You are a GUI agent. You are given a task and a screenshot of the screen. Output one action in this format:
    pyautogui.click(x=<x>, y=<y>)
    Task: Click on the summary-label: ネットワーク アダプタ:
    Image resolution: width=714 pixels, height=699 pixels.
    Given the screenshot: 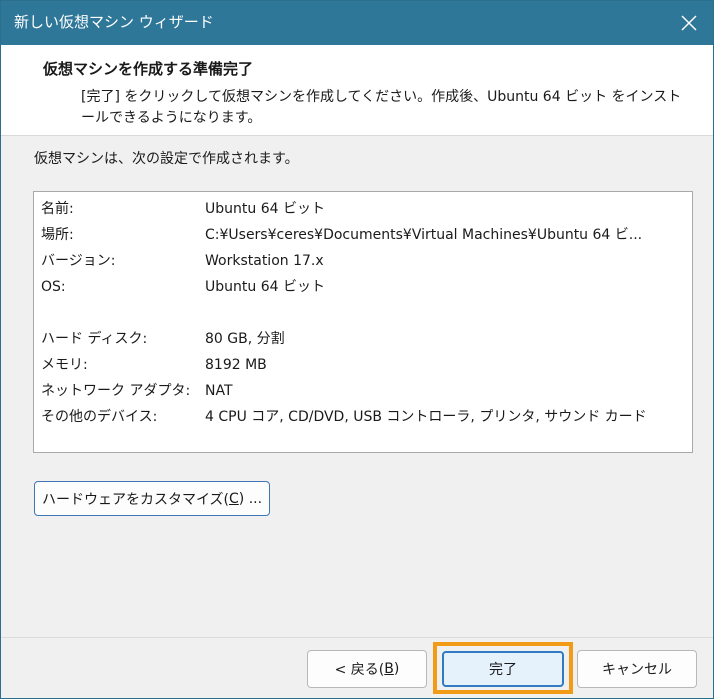 What is the action you would take?
    pyautogui.click(x=116, y=391)
    